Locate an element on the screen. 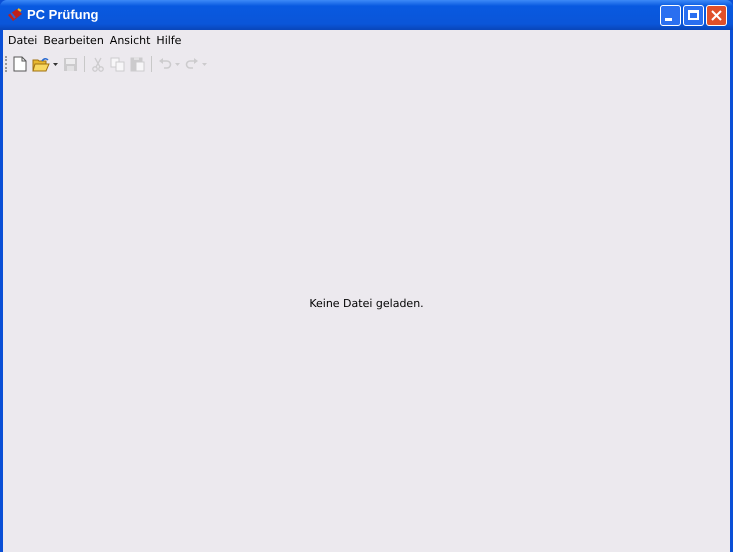 This screenshot has height=552, width=733. maximize-icon is located at coordinates (693, 15).